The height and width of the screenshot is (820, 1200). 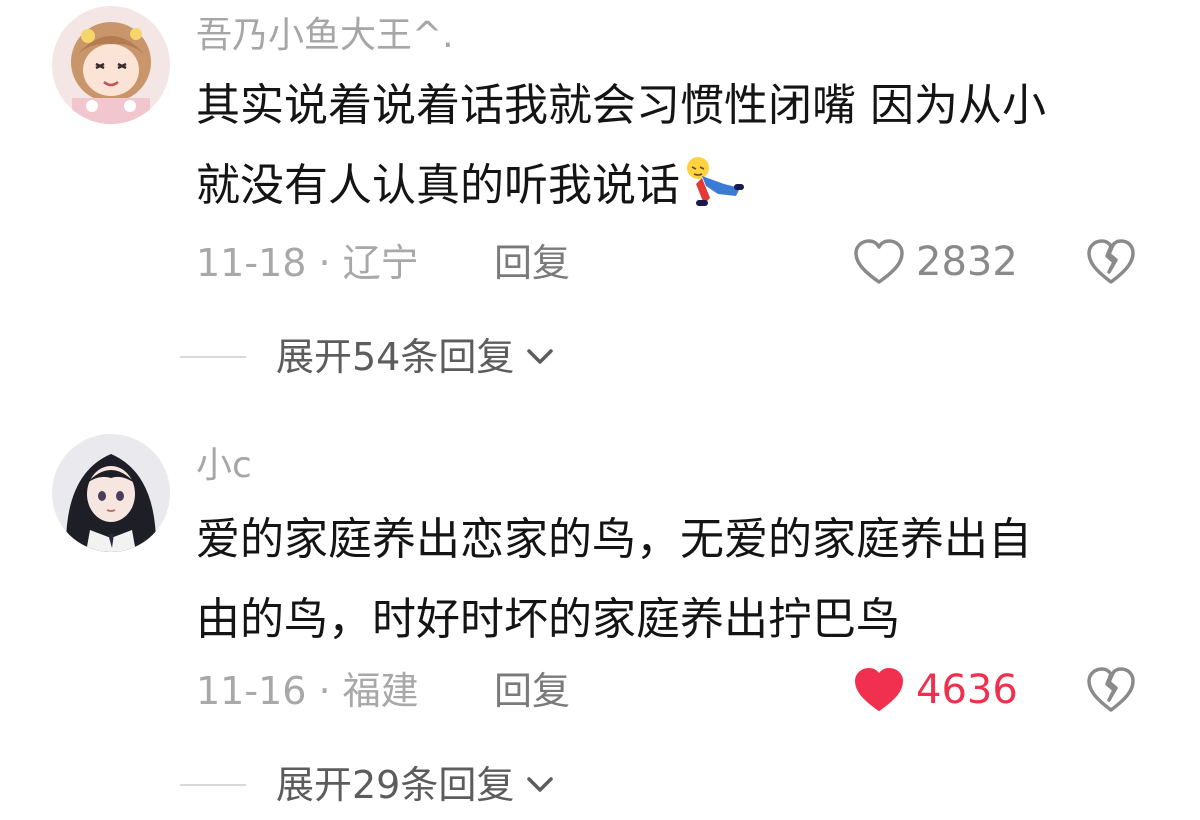 I want to click on date-location: 11-16 · 福建, so click(x=307, y=691).